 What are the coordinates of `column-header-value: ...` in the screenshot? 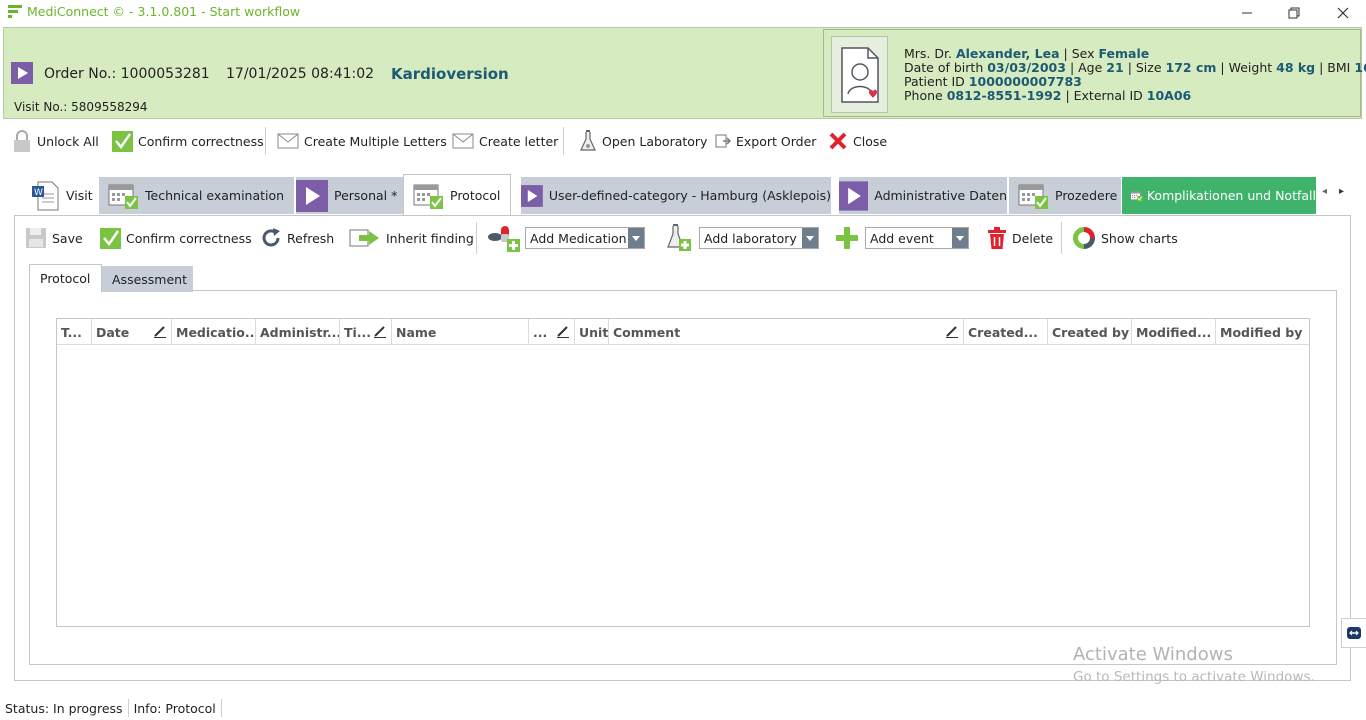 It's located at (552, 332).